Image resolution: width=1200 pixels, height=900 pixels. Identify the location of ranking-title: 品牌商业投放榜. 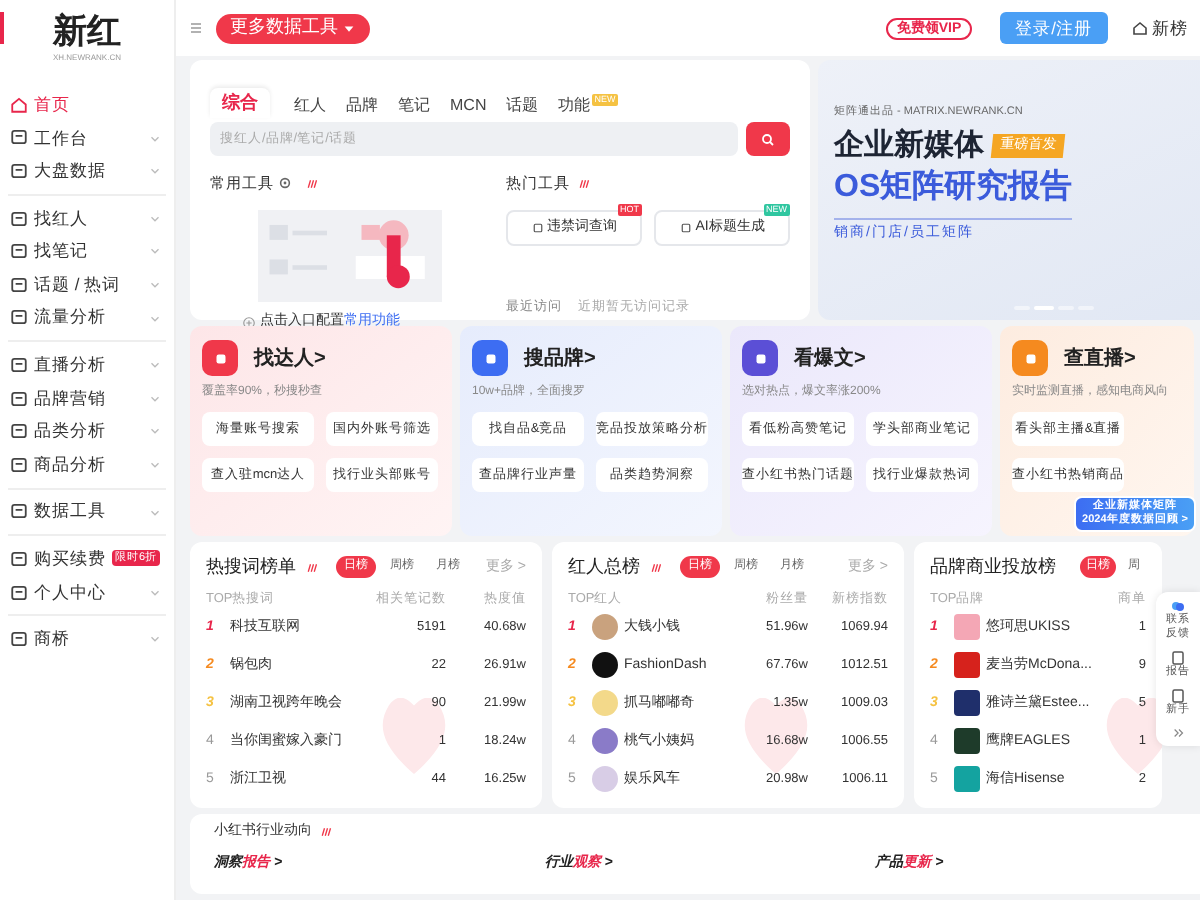
(993, 567).